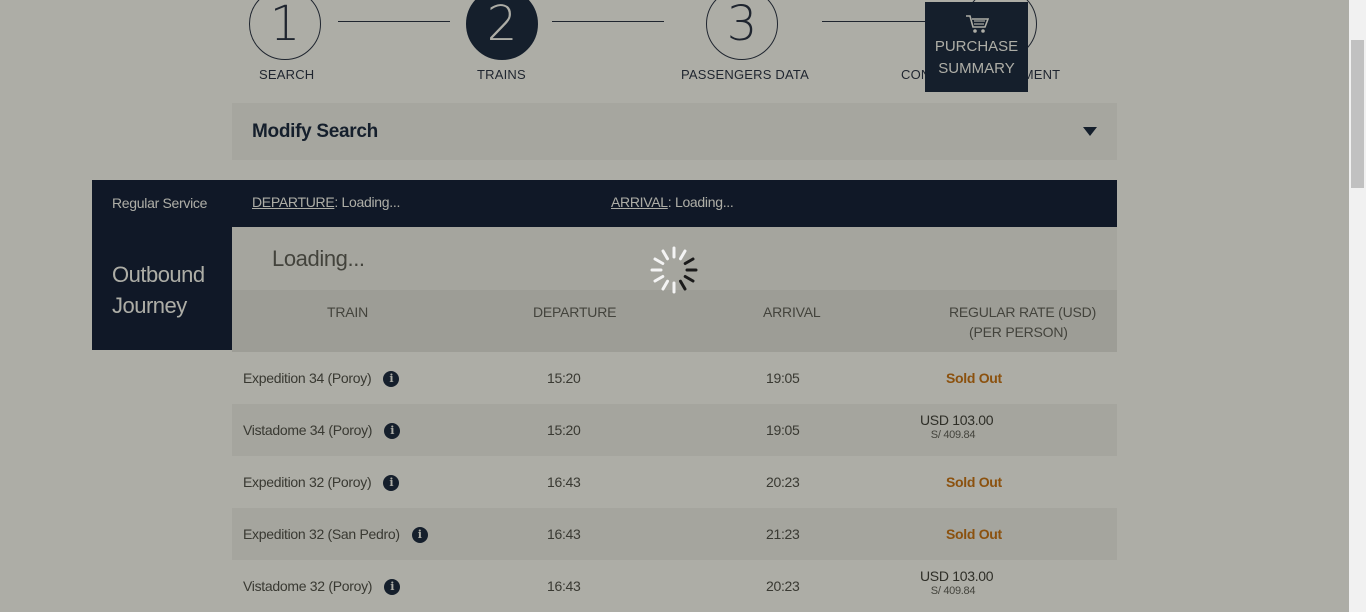  I want to click on scrollbar-thumb, so click(1357, 114).